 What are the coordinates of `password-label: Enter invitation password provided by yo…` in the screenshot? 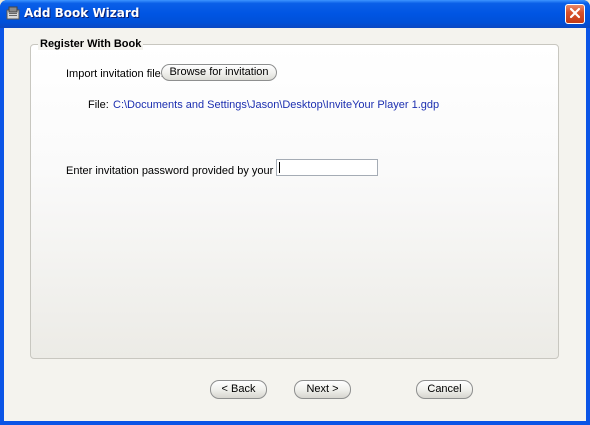 It's located at (185, 171).